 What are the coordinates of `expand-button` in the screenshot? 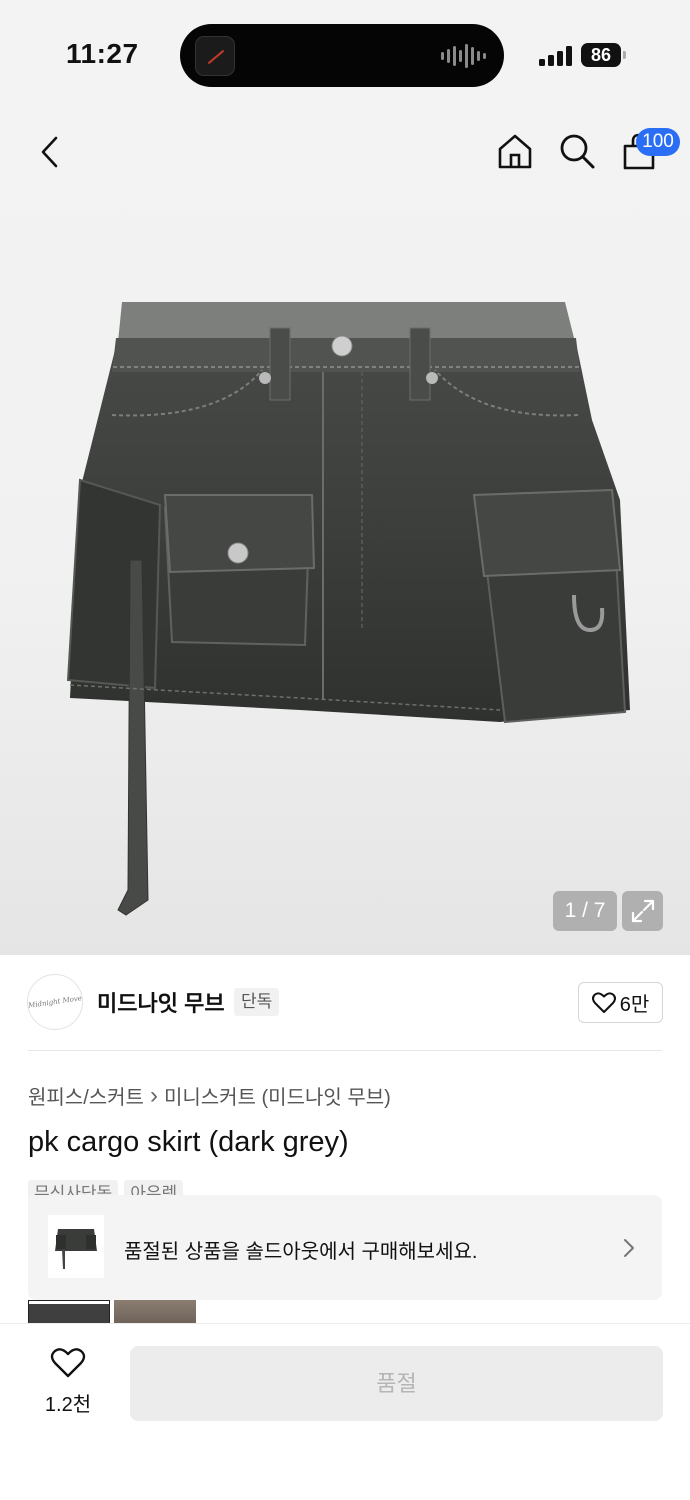 It's located at (642, 911).